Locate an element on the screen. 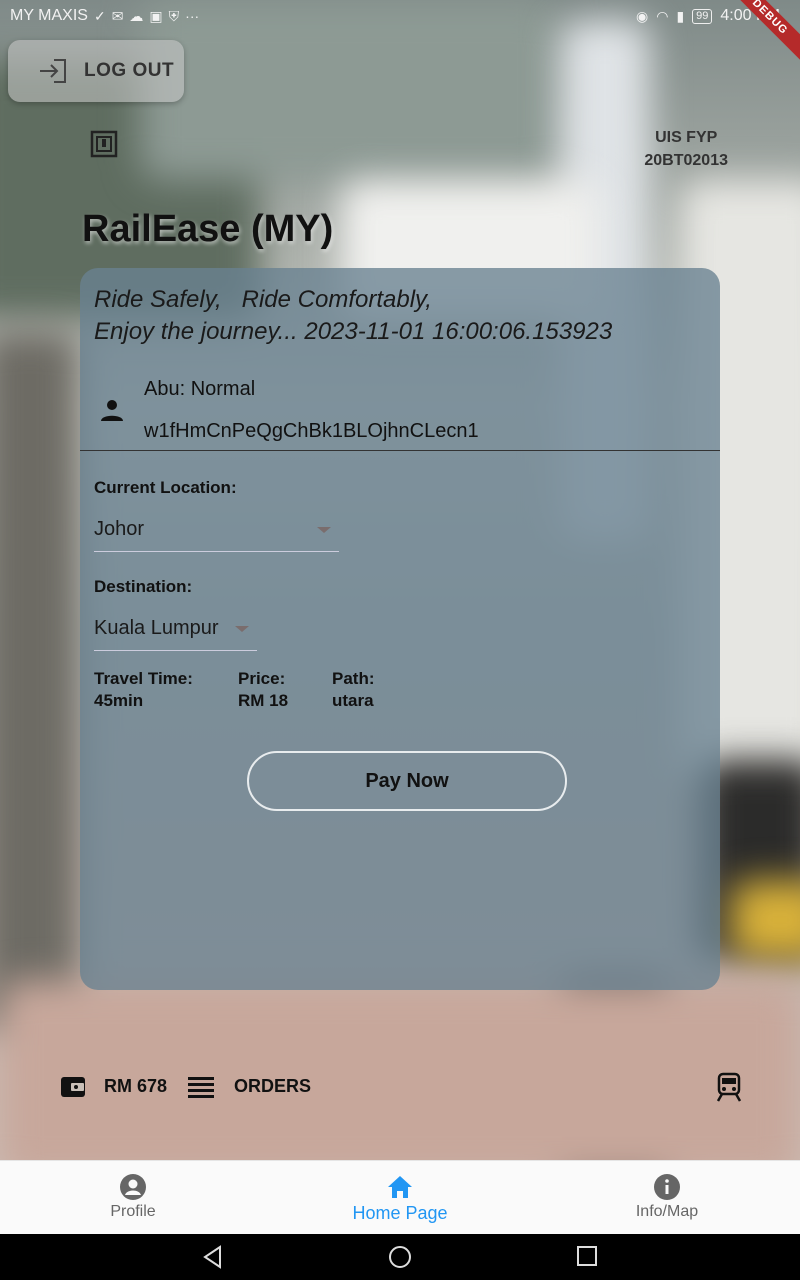 The height and width of the screenshot is (1280, 800). destination-dropdown: Kuala Lumpur is located at coordinates (175, 629).